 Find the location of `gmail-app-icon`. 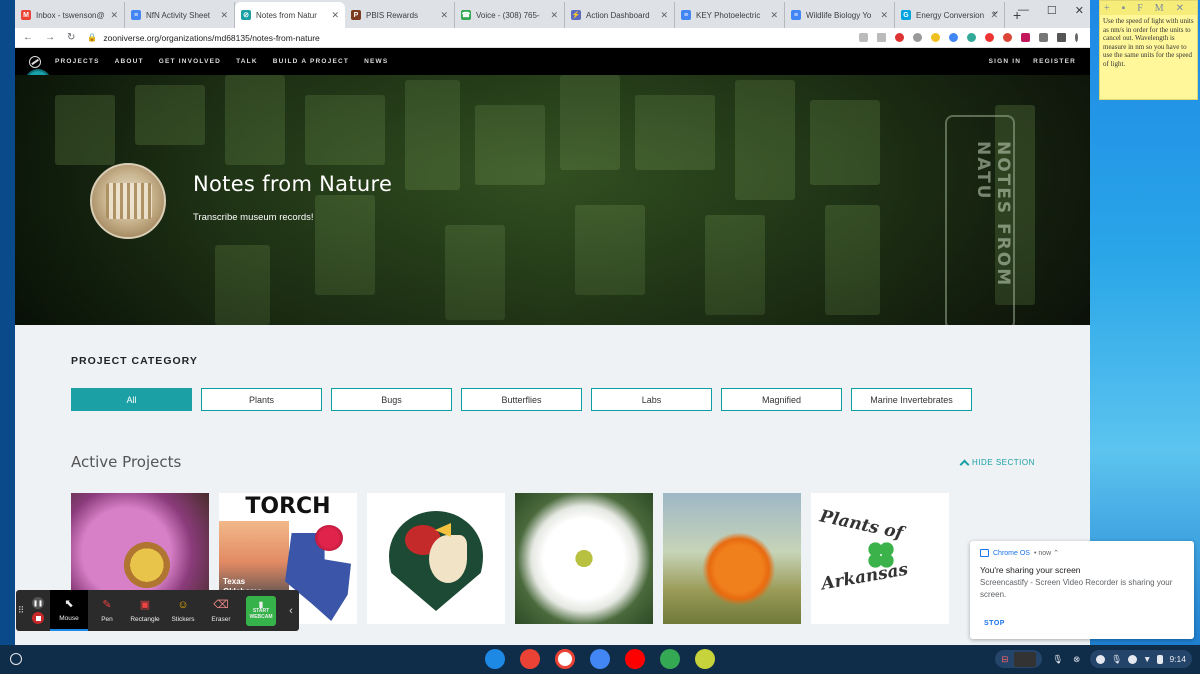

gmail-app-icon is located at coordinates (565, 659).